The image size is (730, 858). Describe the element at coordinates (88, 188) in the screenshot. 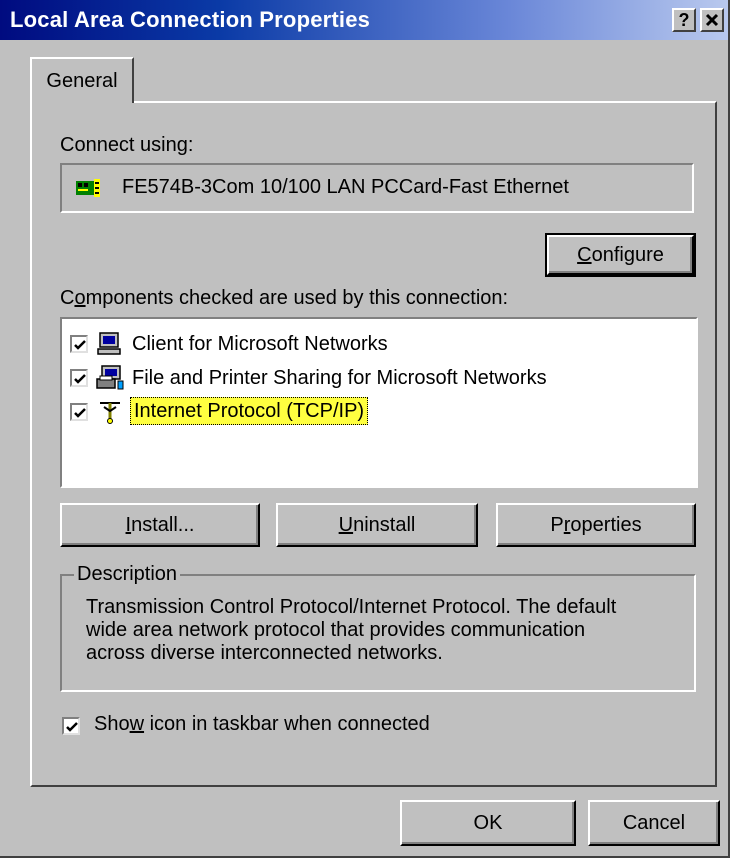

I see `network-card-icon` at that location.